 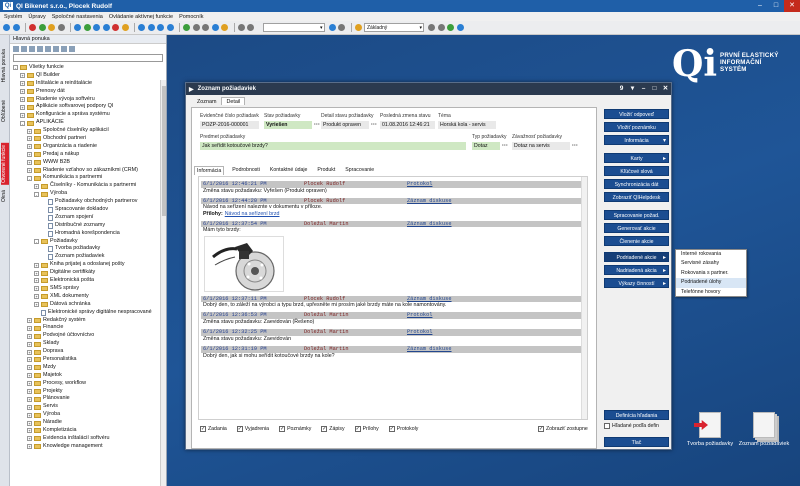 I want to click on nav-tree-item: + Inštalácie a reinštalácie, so click(x=88, y=84).